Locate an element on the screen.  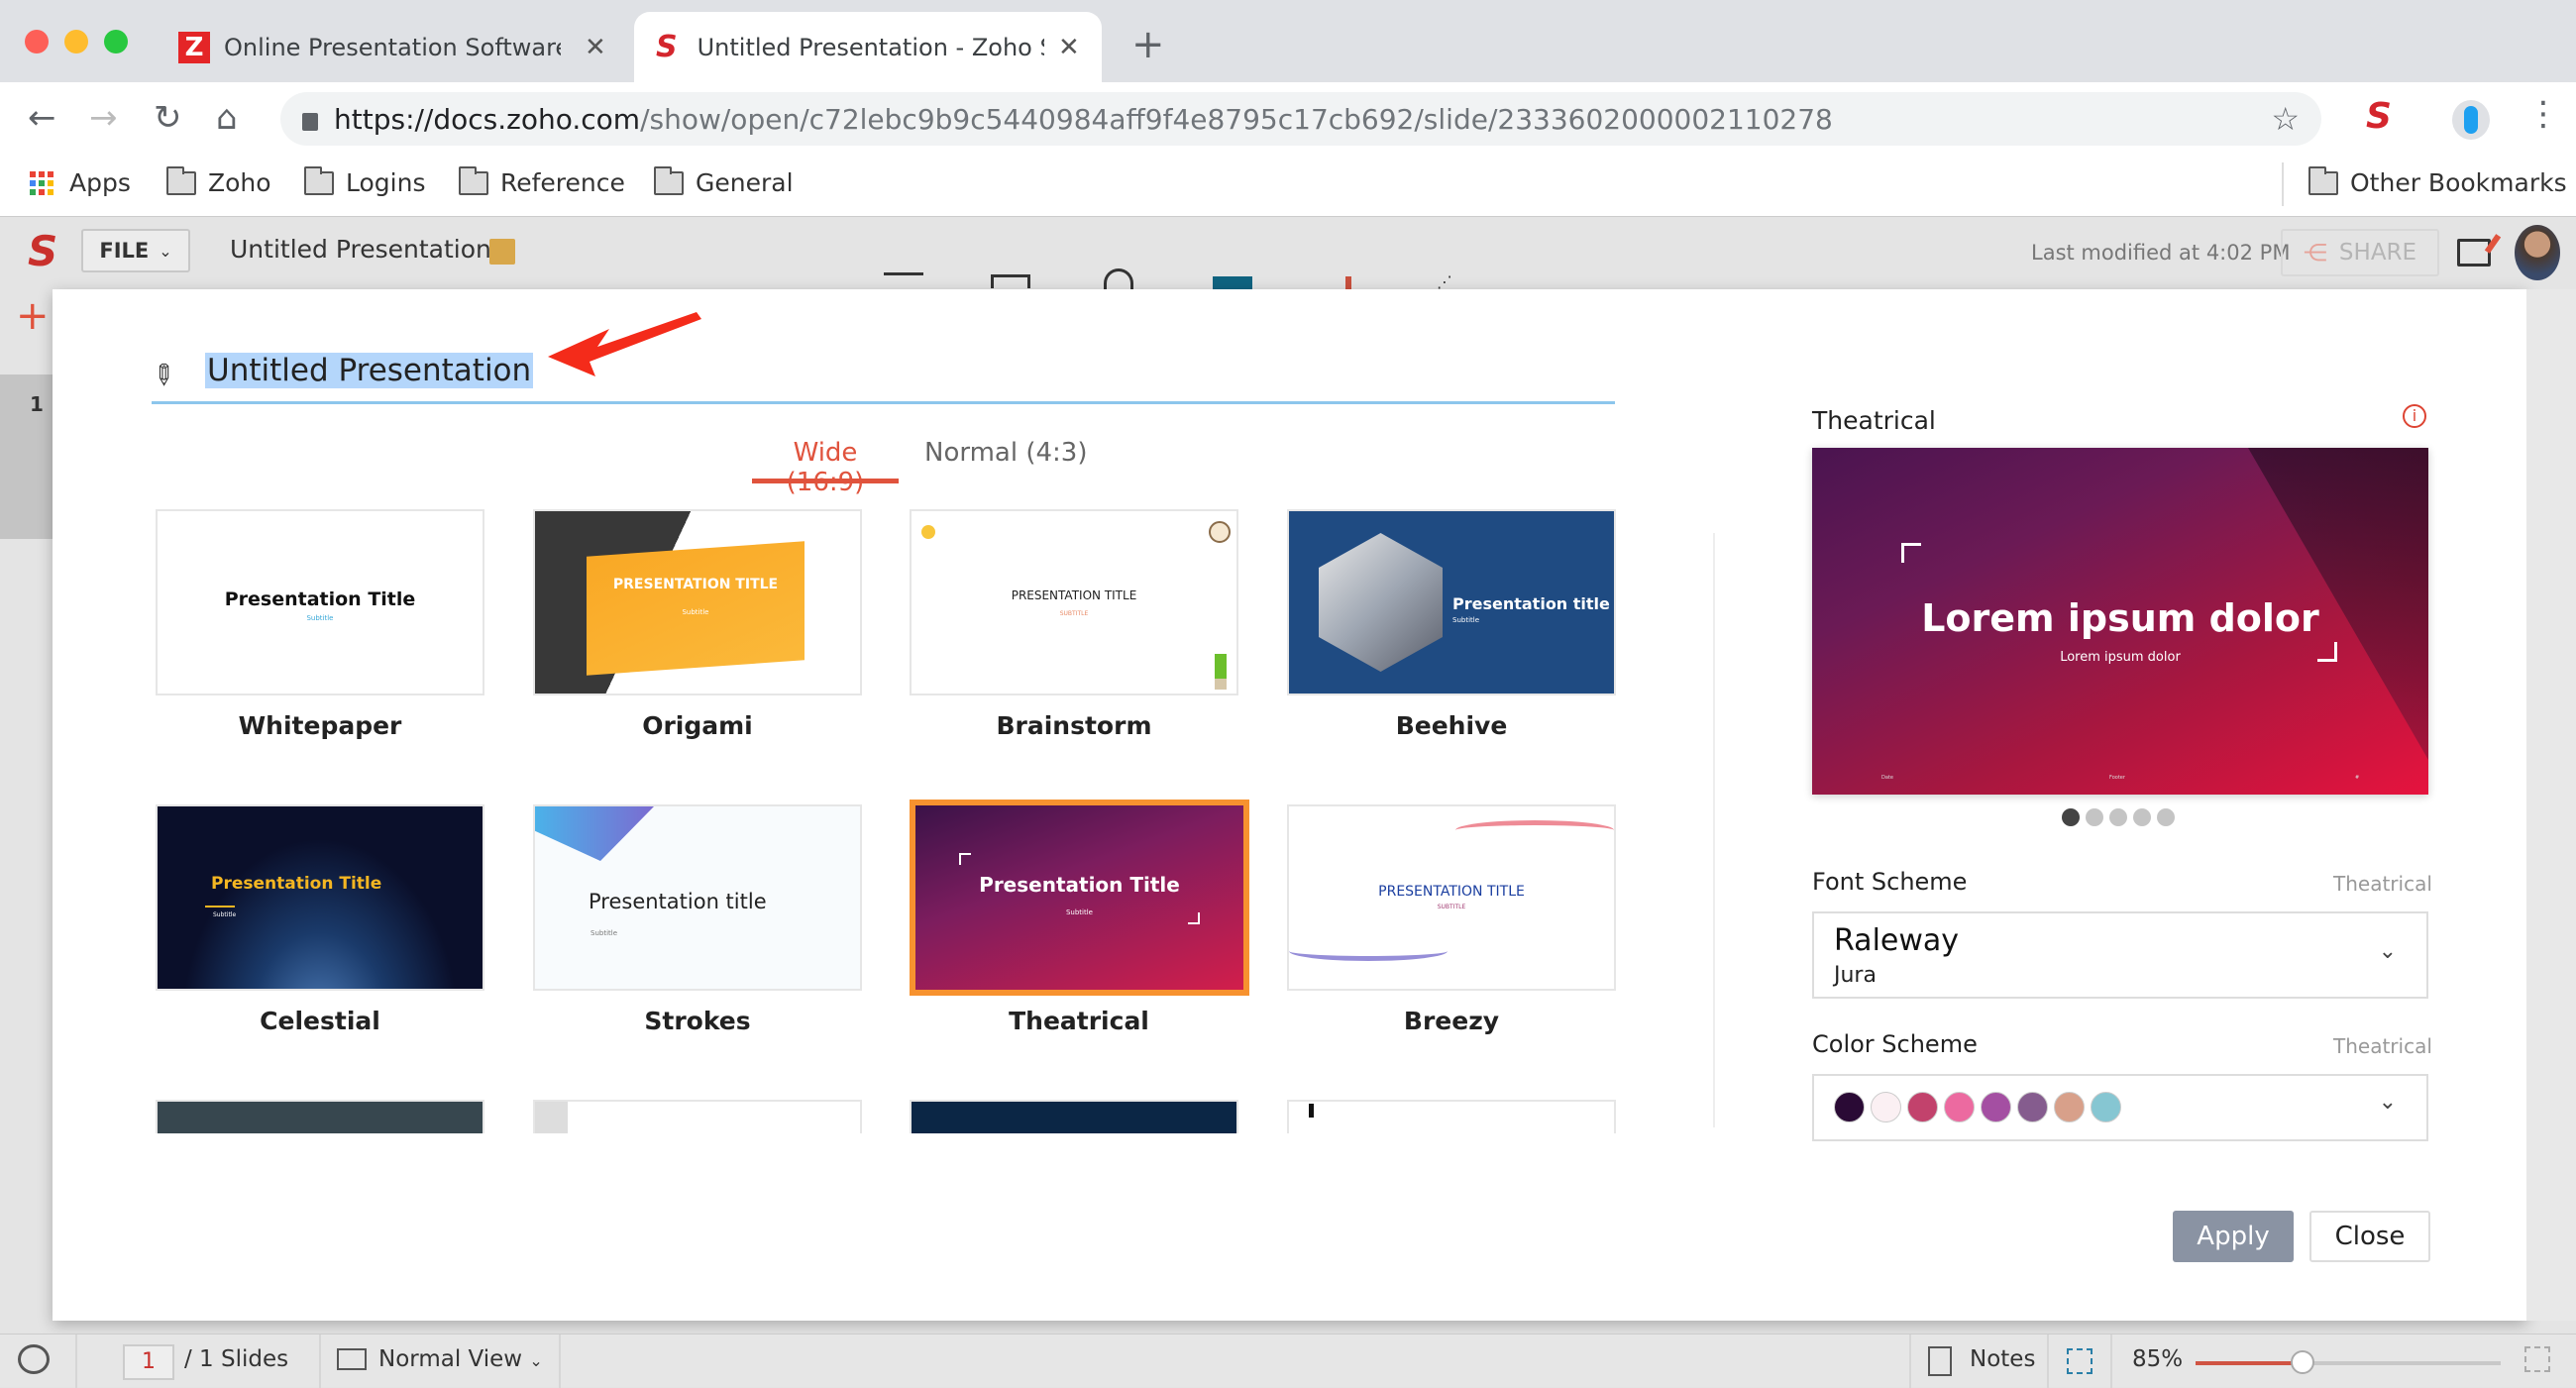
theme-card-brainstorm: PRESENTATION TITLE SUBTITLE is located at coordinates (1074, 602).